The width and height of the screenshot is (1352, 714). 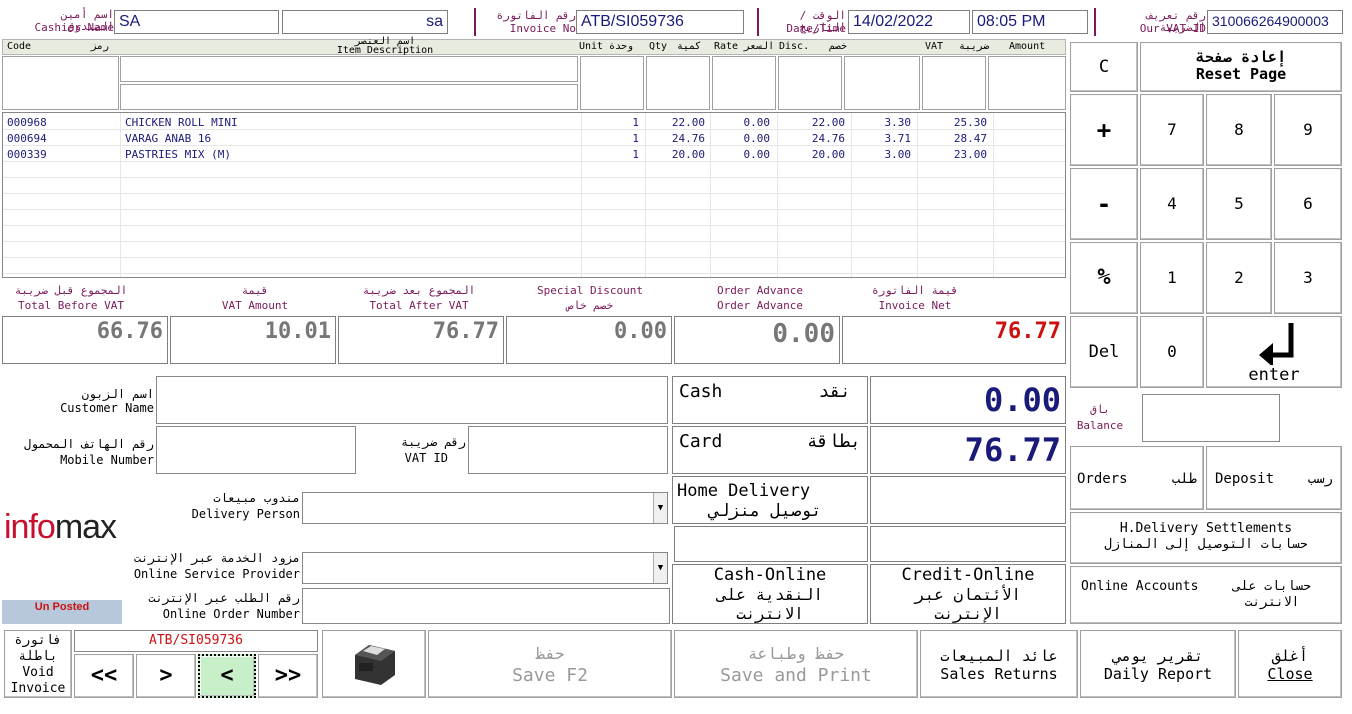 What do you see at coordinates (1308, 204) in the screenshot?
I see `digit-6-button: 6` at bounding box center [1308, 204].